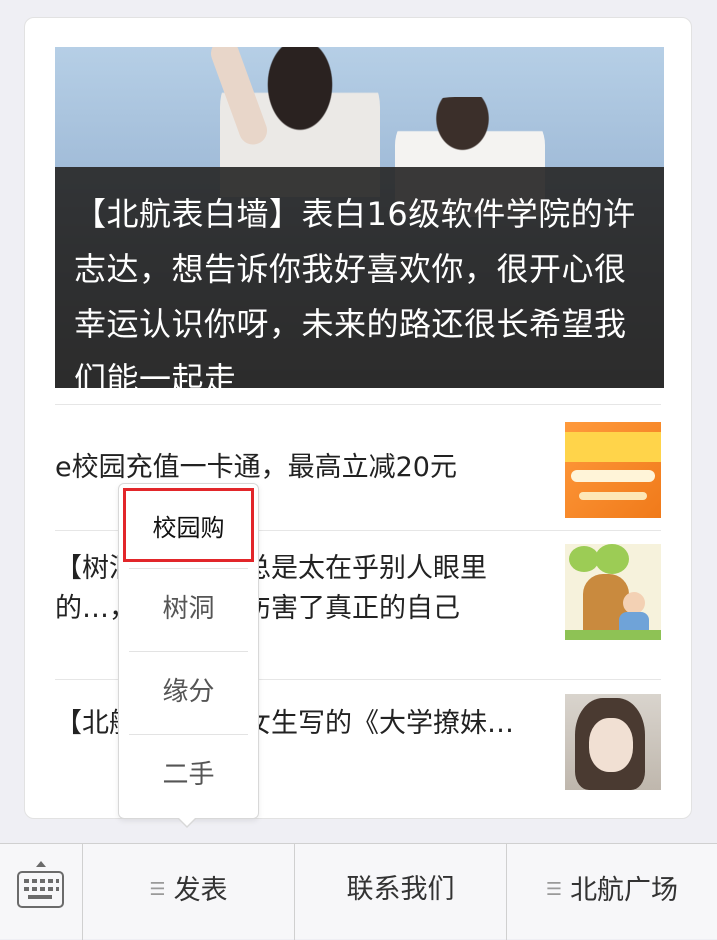 Image resolution: width=717 pixels, height=940 pixels. Describe the element at coordinates (612, 559) in the screenshot. I see `leaf-shape` at that location.